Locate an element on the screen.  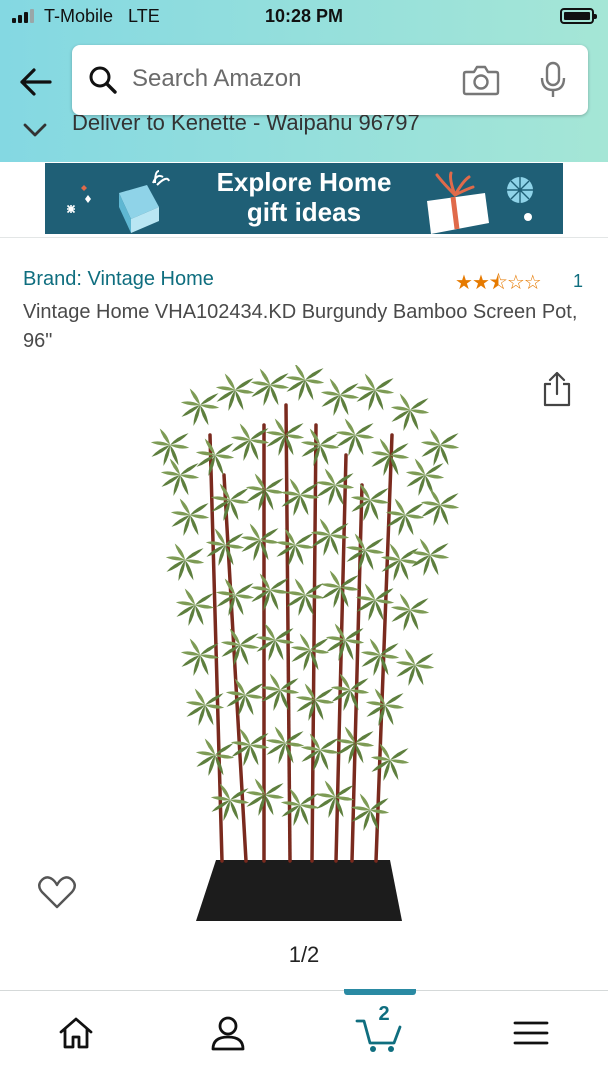
search-bar is located at coordinates (330, 80).